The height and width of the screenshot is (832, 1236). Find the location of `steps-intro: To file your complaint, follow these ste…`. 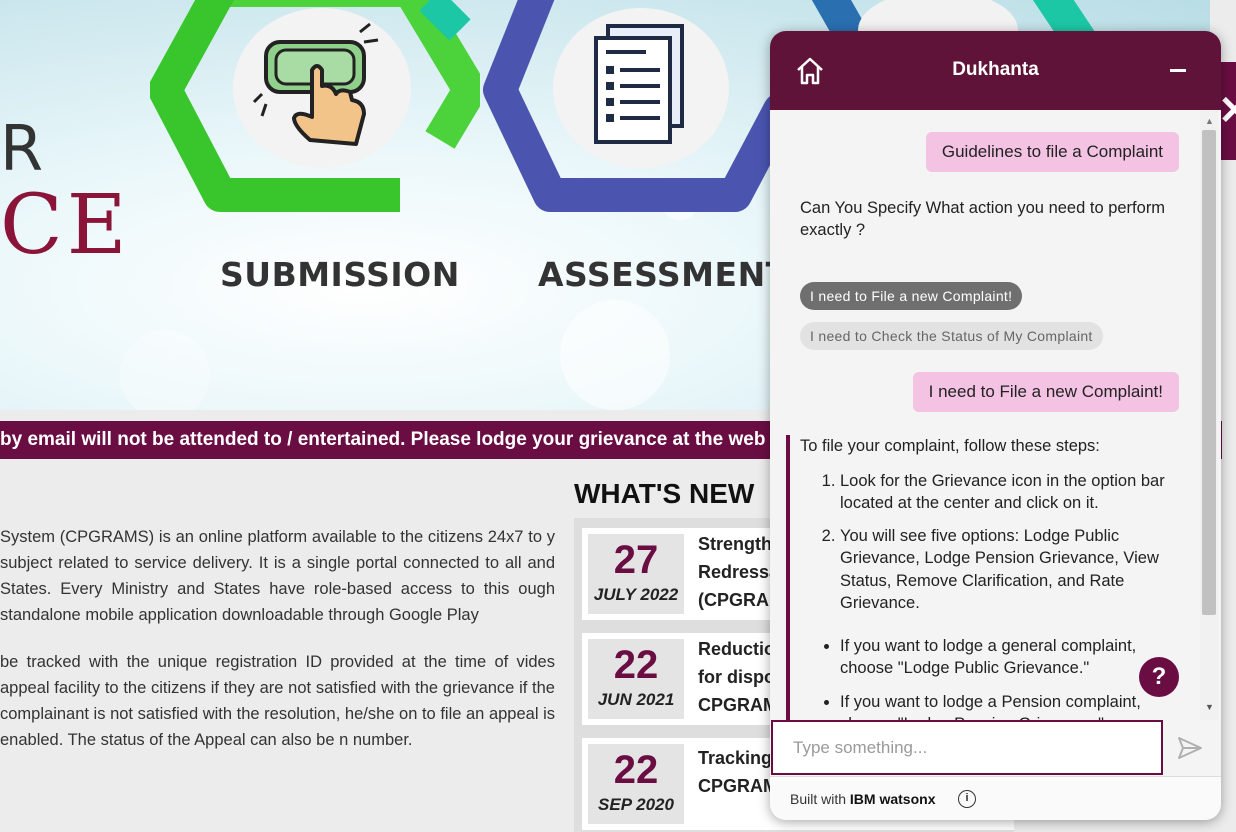

steps-intro: To file your complaint, follow these ste… is located at coordinates (950, 446).